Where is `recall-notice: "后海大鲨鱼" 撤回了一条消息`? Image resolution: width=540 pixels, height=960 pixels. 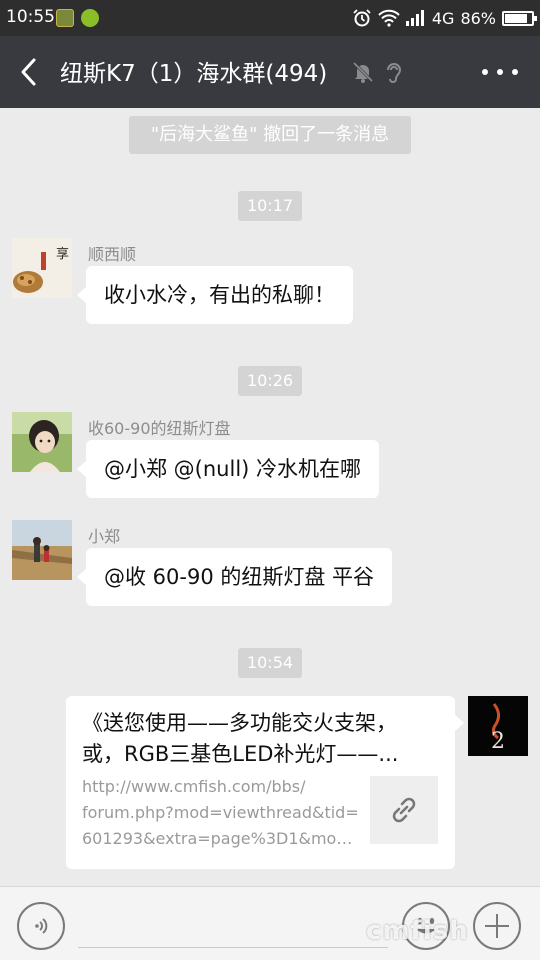
recall-notice: "后海大鲨鱼" 撤回了一条消息 is located at coordinates (270, 135).